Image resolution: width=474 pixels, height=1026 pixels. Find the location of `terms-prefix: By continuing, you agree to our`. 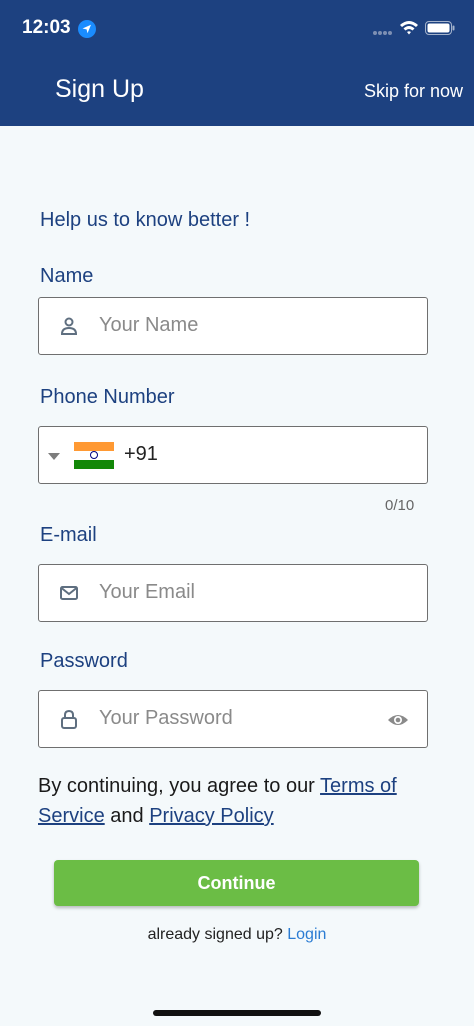

terms-prefix: By continuing, you agree to our is located at coordinates (179, 786).